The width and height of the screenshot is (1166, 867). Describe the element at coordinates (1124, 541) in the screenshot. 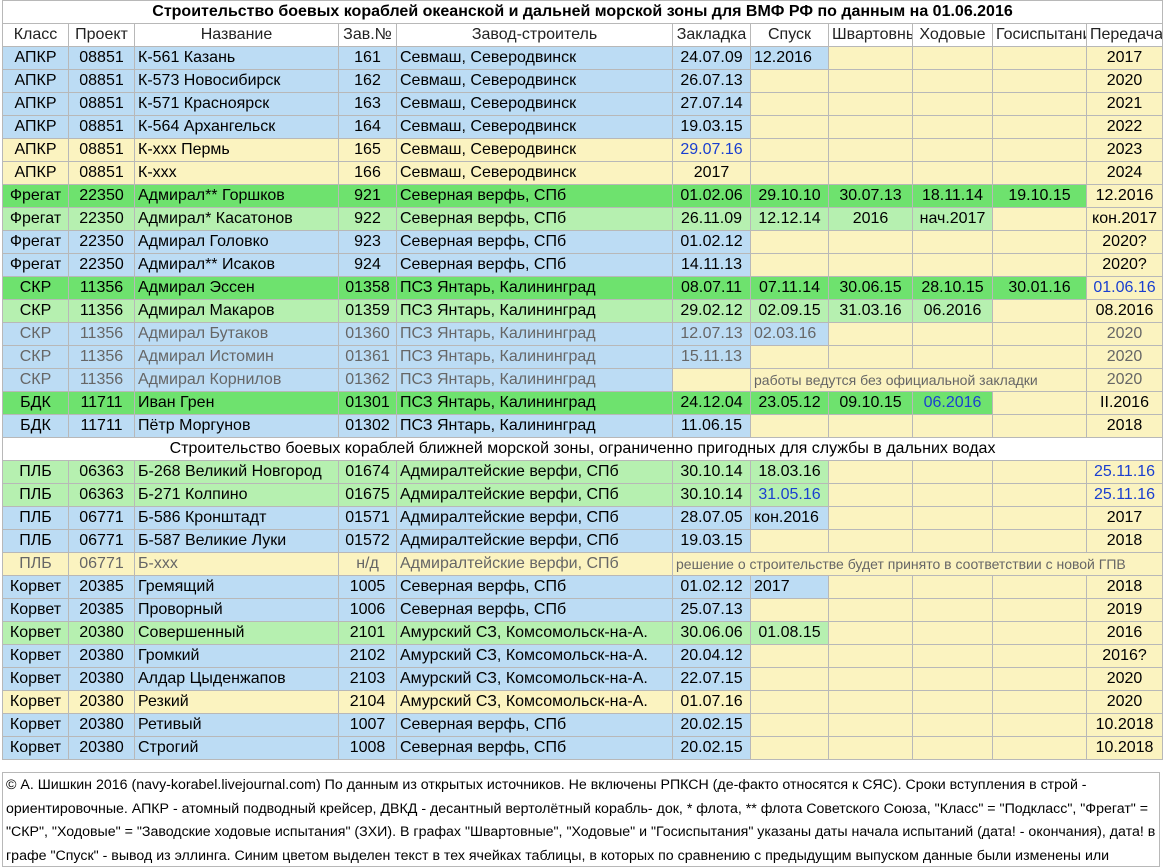

I see `cell-deliv: 2018` at that location.